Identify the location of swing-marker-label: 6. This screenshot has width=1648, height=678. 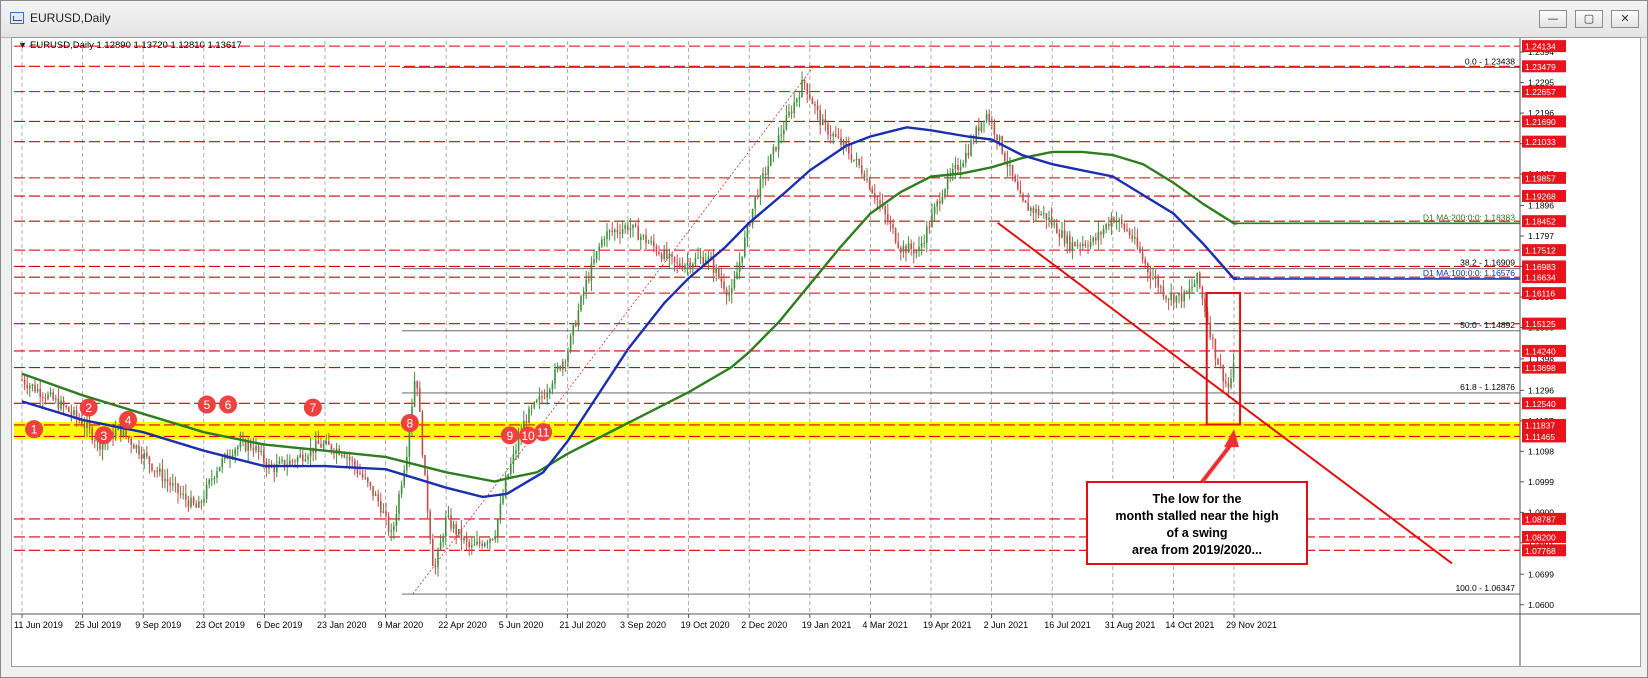
(228, 405).